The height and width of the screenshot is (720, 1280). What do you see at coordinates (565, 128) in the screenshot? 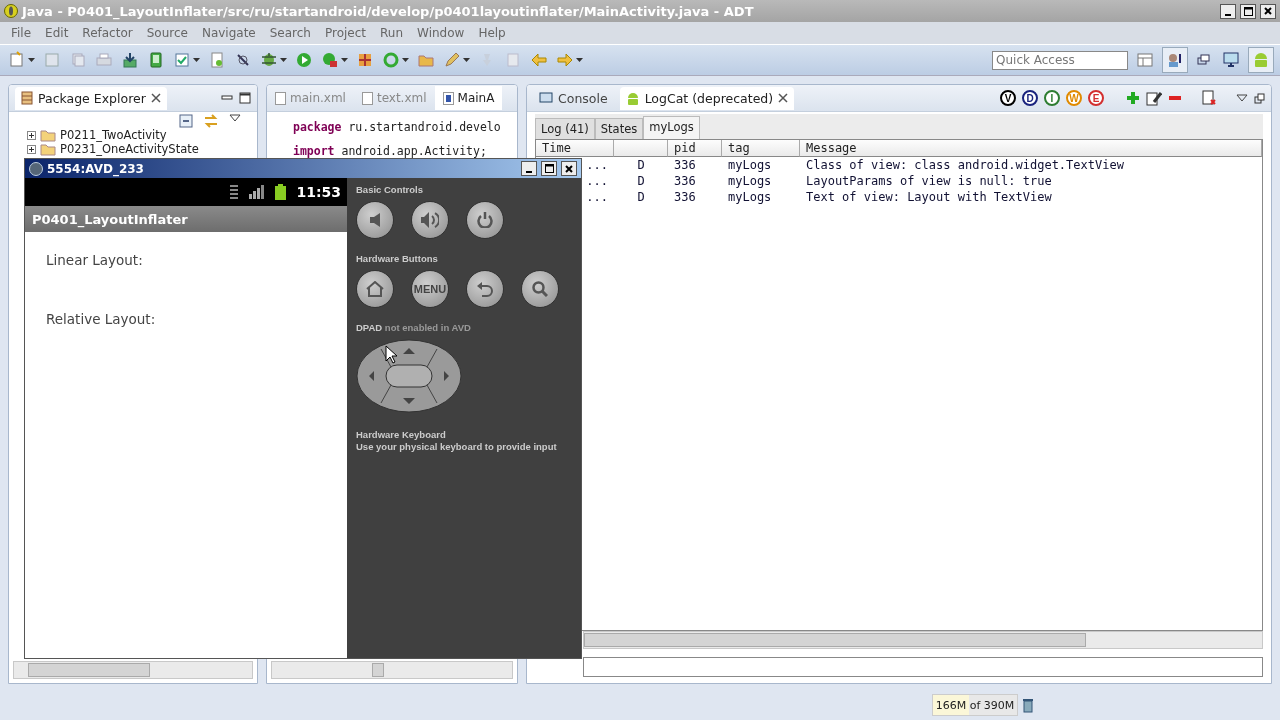
I see `filter-tab: Log (41)` at bounding box center [565, 128].